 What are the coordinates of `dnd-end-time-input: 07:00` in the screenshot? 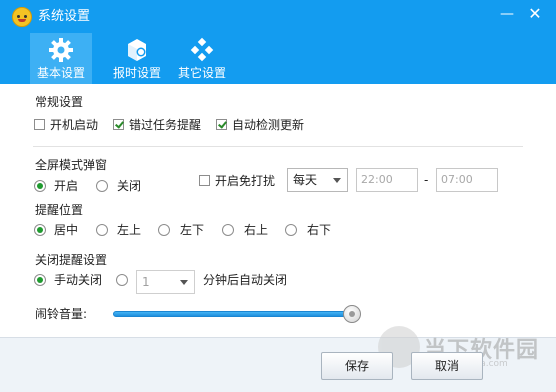 It's located at (467, 180).